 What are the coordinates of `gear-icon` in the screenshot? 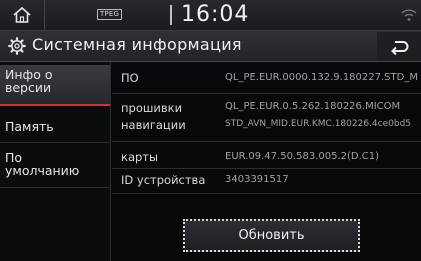 It's located at (17, 46).